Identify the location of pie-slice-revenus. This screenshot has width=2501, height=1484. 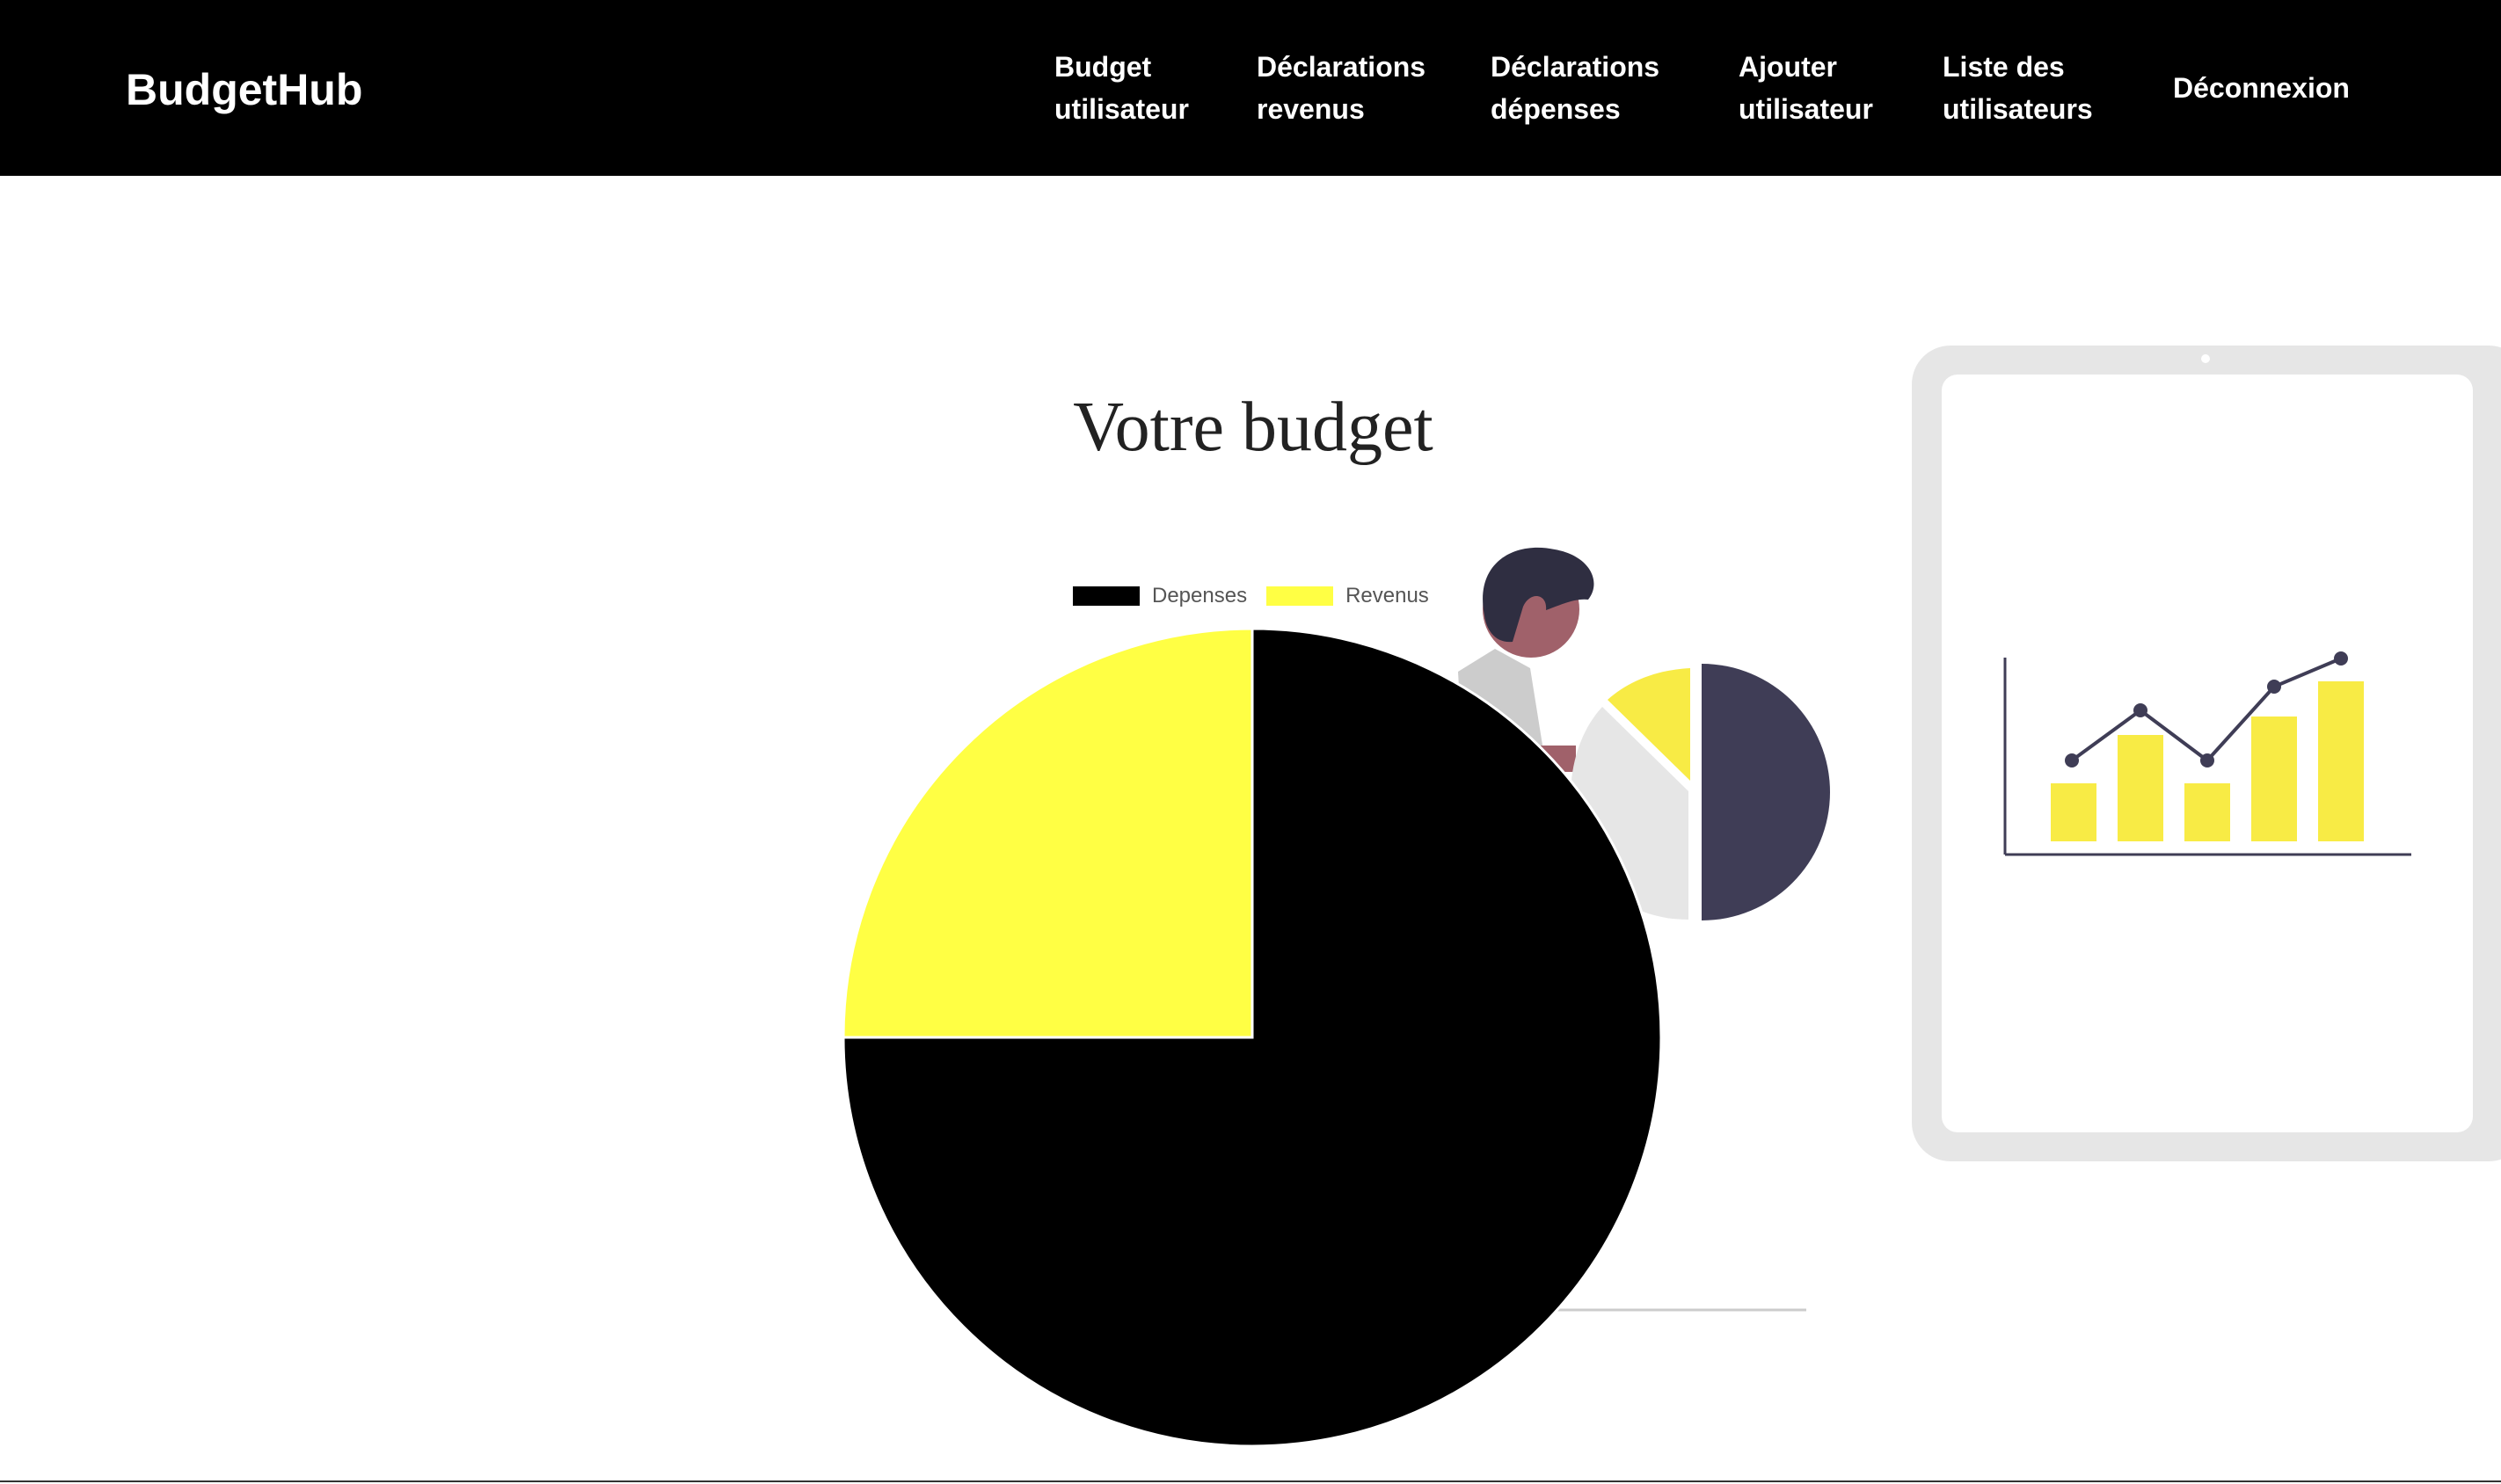
(1048, 833).